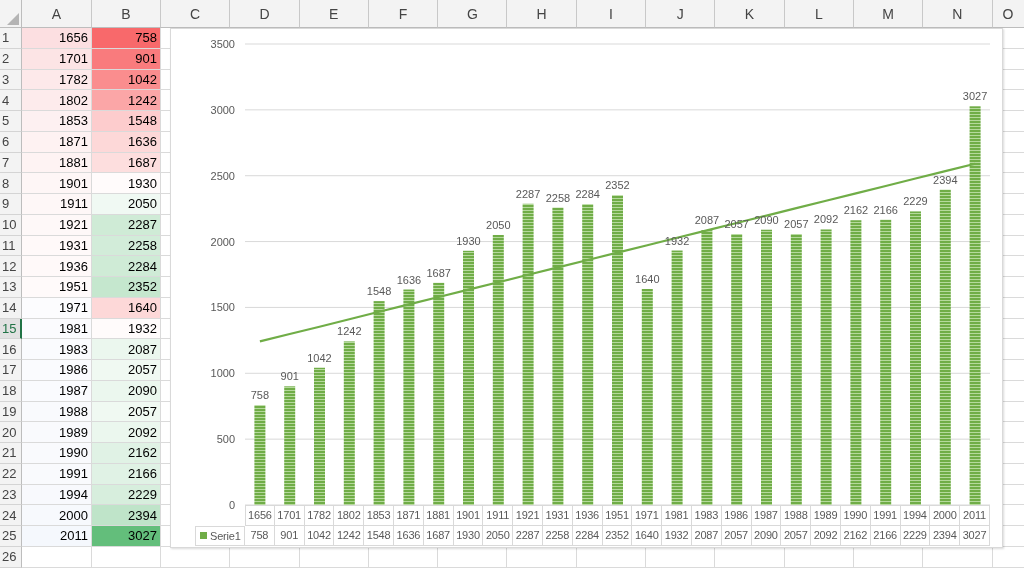 The width and height of the screenshot is (1024, 577). Describe the element at coordinates (11, 308) in the screenshot. I see `row-header: 14` at that location.